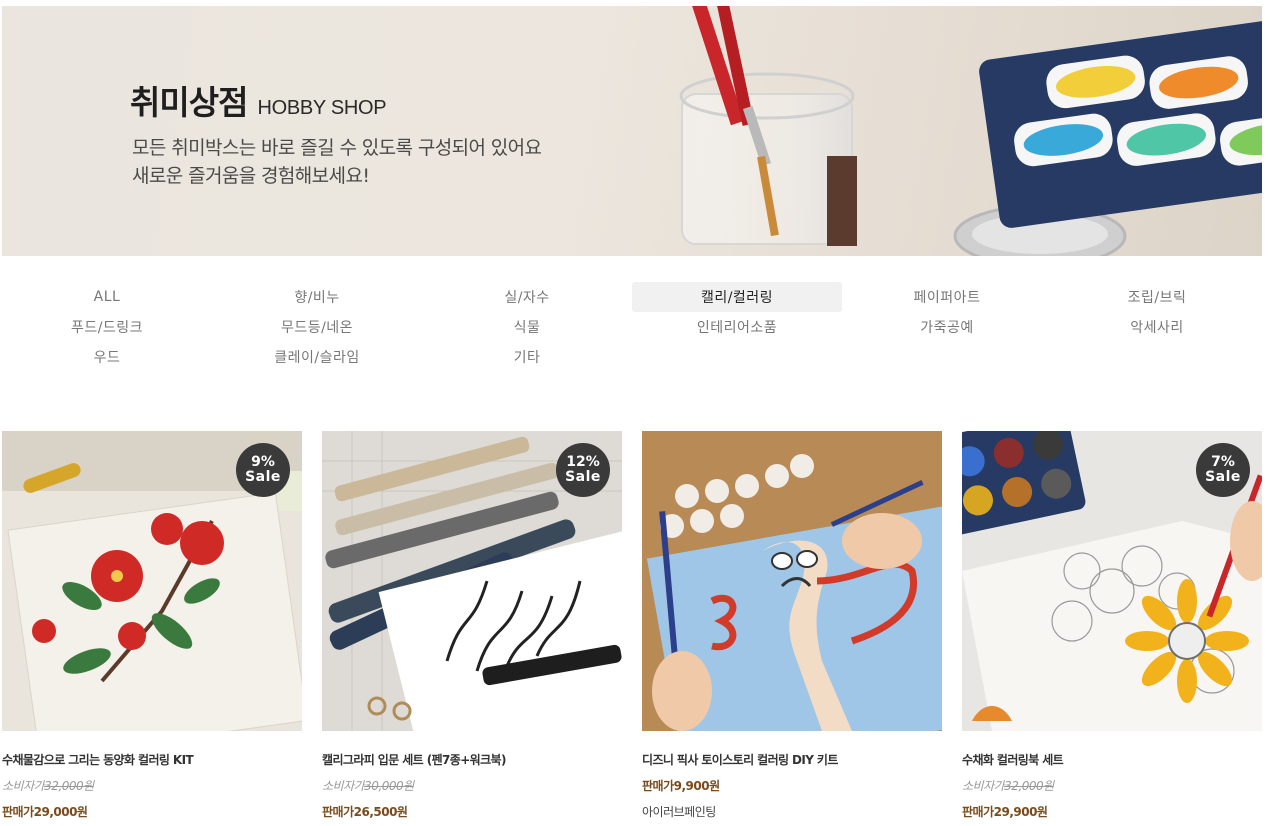 The height and width of the screenshot is (826, 1271). What do you see at coordinates (947, 297) in the screenshot?
I see `category-paper-art: 페이퍼아트` at bounding box center [947, 297].